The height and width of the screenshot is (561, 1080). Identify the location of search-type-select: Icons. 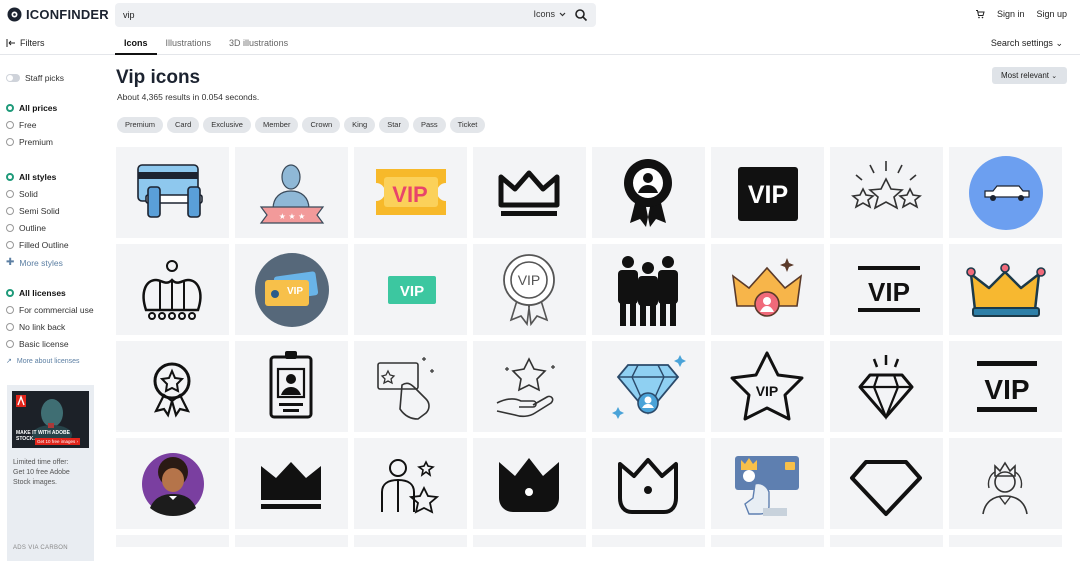
(549, 14).